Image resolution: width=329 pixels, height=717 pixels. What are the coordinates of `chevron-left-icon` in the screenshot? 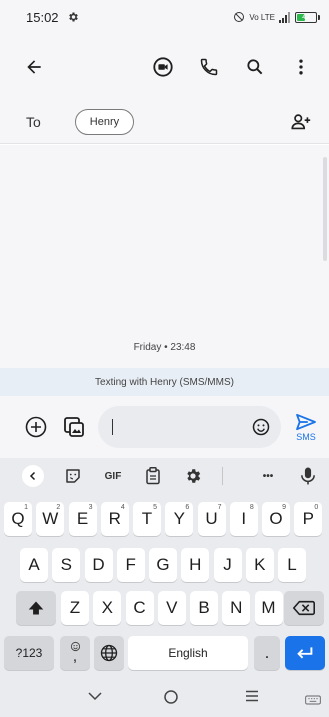 It's located at (32, 476).